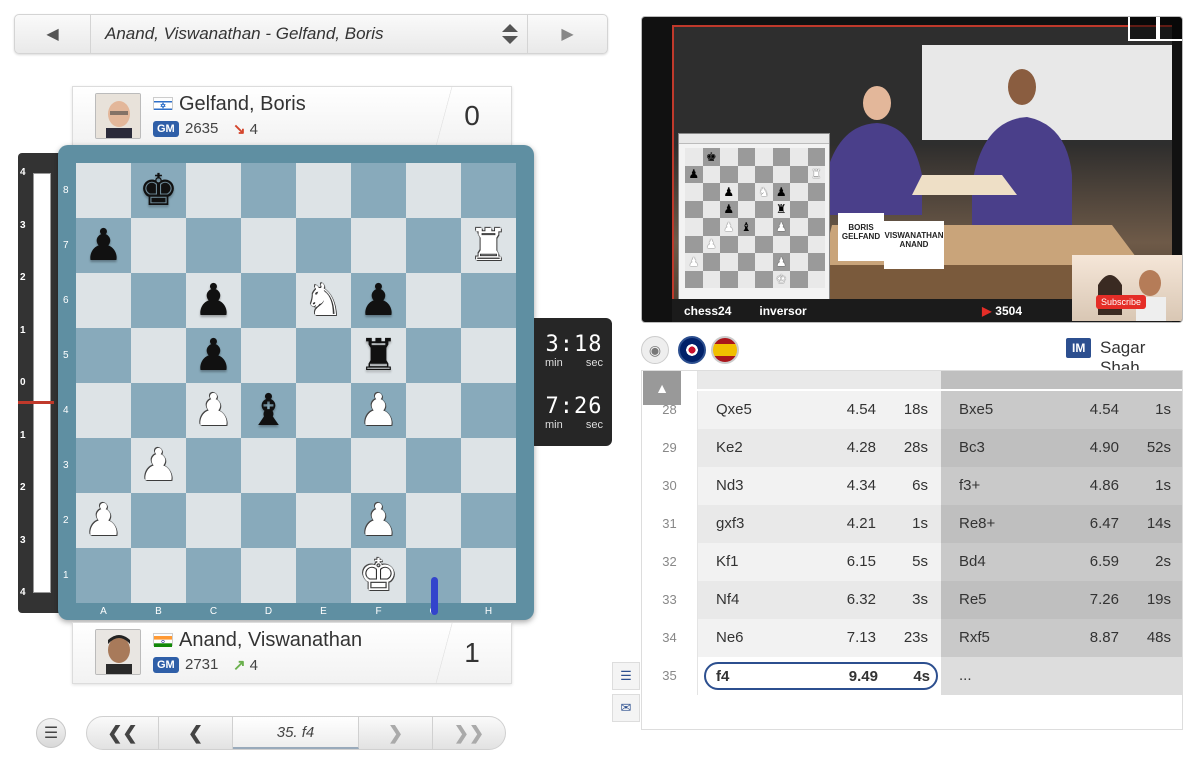 The width and height of the screenshot is (1200, 764). I want to click on first-move-button: ❮❮, so click(123, 733).